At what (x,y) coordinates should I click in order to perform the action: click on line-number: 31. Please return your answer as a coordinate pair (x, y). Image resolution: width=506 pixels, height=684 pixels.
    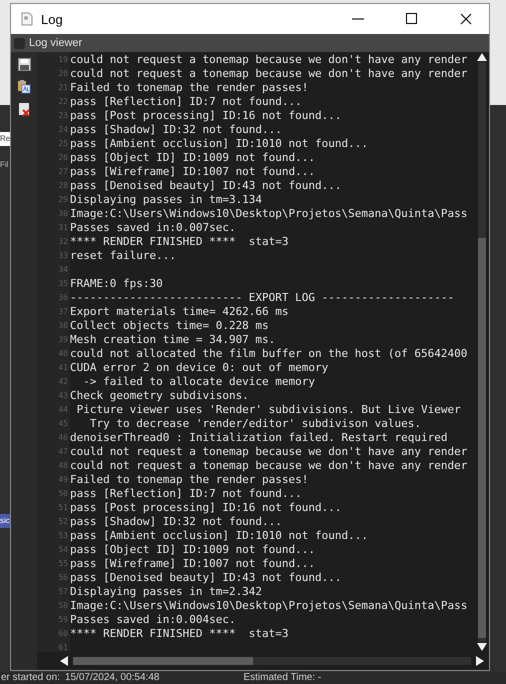
    Looking at the image, I should click on (63, 228).